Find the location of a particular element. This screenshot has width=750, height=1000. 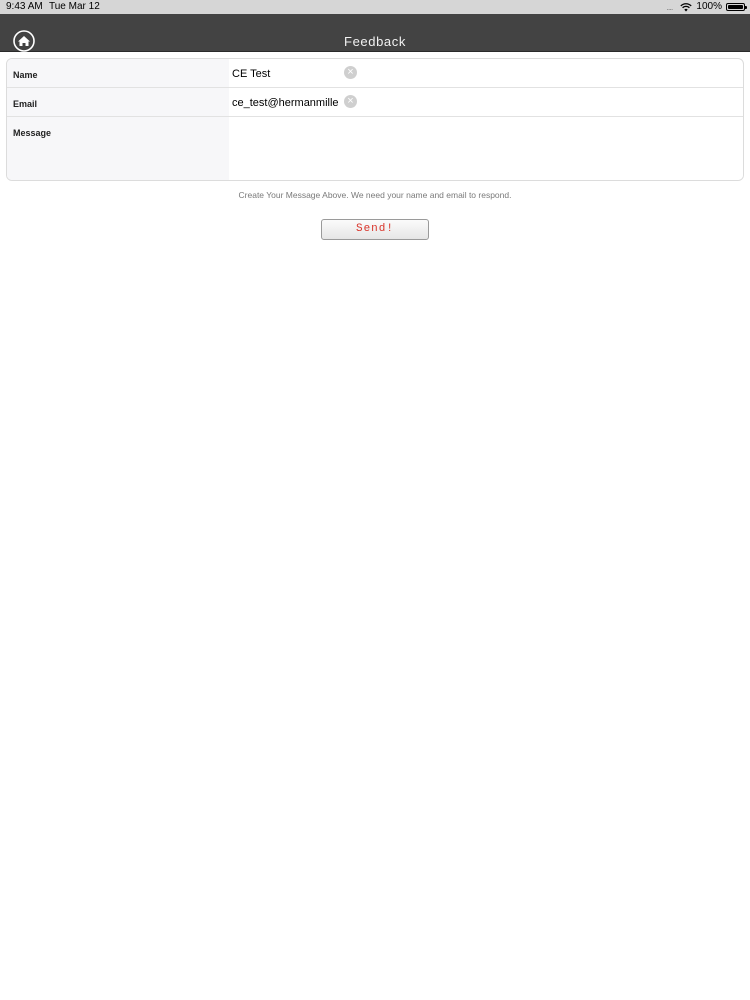

page-title: Feedback is located at coordinates (375, 41).